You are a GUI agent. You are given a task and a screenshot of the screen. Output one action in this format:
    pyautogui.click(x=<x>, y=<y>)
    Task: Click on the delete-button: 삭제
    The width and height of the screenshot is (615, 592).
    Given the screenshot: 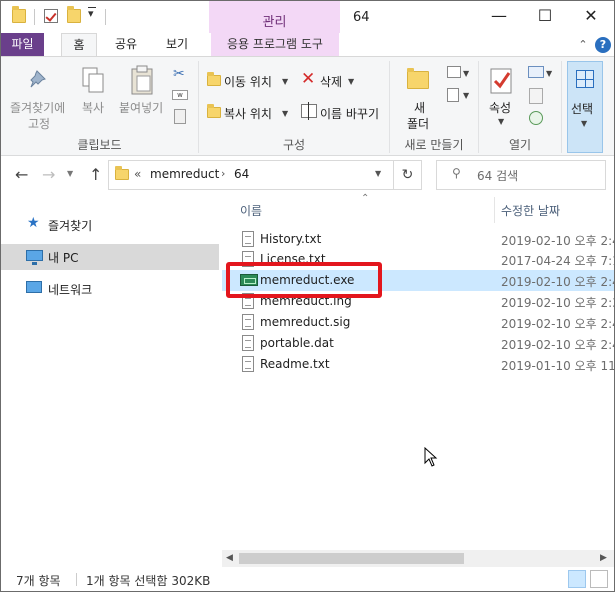 What is the action you would take?
    pyautogui.click(x=331, y=81)
    